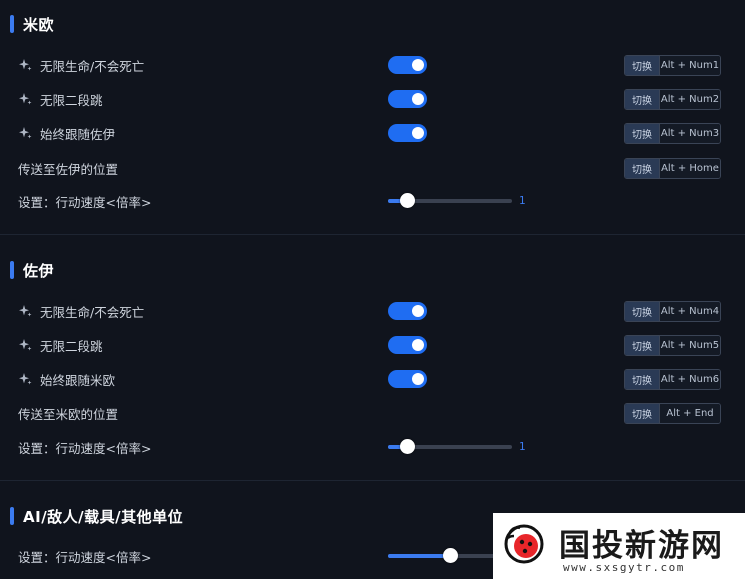  What do you see at coordinates (690, 65) in the screenshot?
I see `hotkey-keys: Alt + Num1` at bounding box center [690, 65].